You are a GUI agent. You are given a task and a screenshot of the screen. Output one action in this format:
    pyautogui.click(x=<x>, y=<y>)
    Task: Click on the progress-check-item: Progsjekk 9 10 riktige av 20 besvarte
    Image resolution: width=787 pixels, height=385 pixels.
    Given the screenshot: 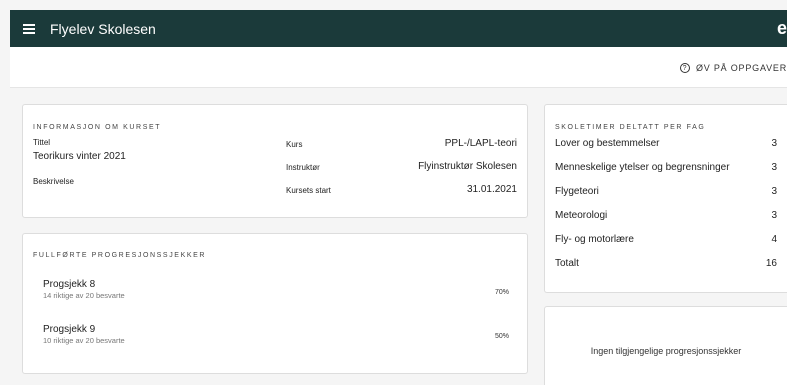 What is the action you would take?
    pyautogui.click(x=84, y=334)
    